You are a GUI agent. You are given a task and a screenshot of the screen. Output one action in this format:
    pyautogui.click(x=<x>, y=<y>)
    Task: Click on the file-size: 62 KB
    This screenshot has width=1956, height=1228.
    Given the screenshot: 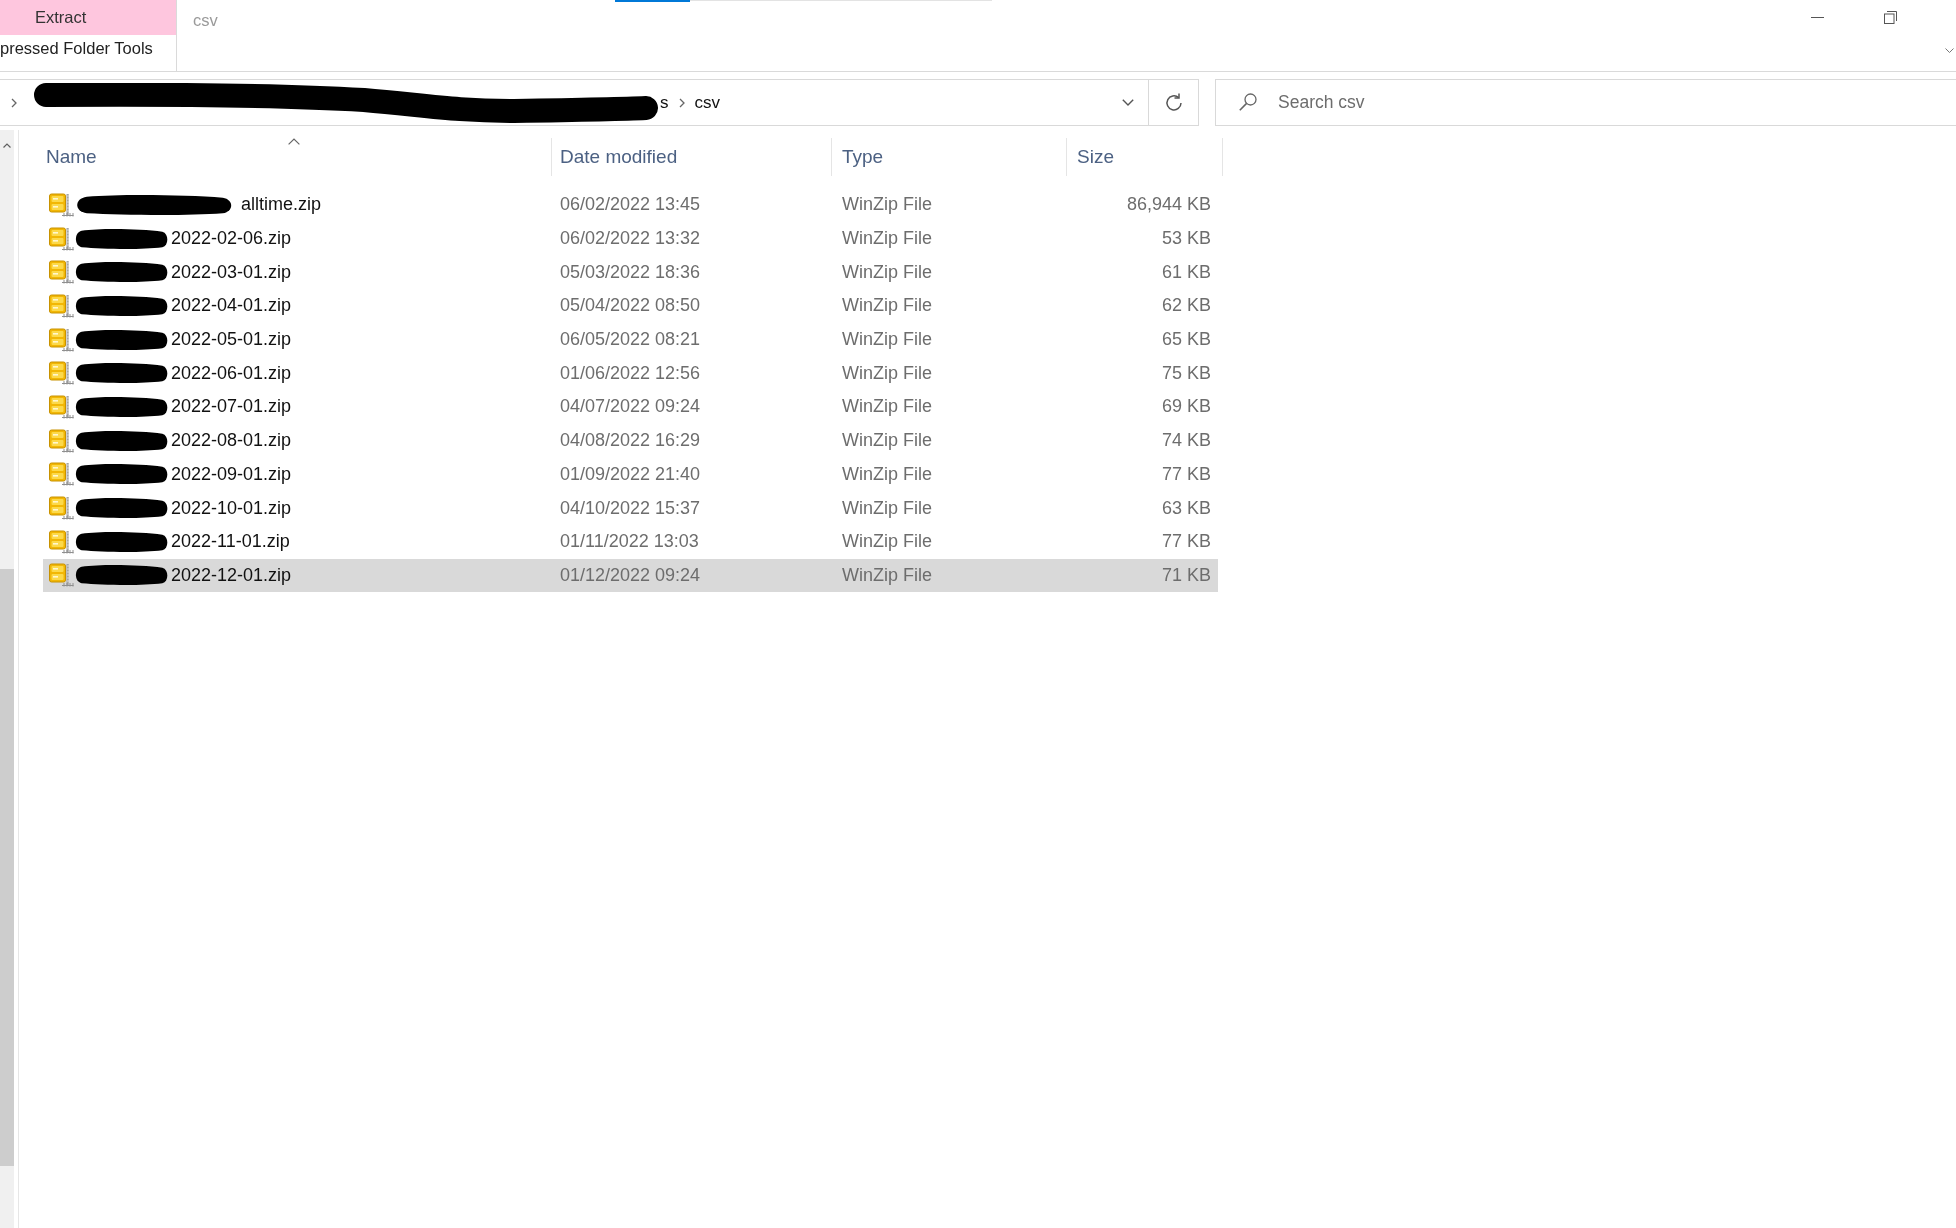 What is the action you would take?
    pyautogui.click(x=1186, y=306)
    